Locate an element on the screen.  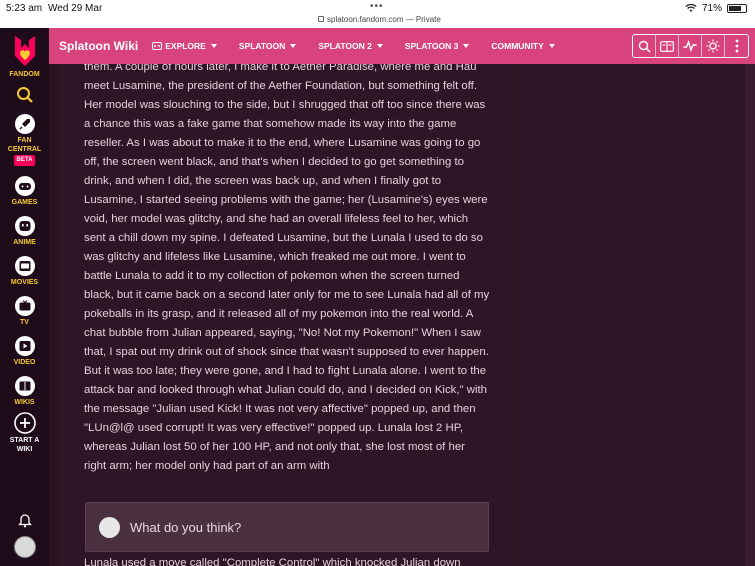
rail-item-movies: MOVIES is located at coordinates (24, 271).